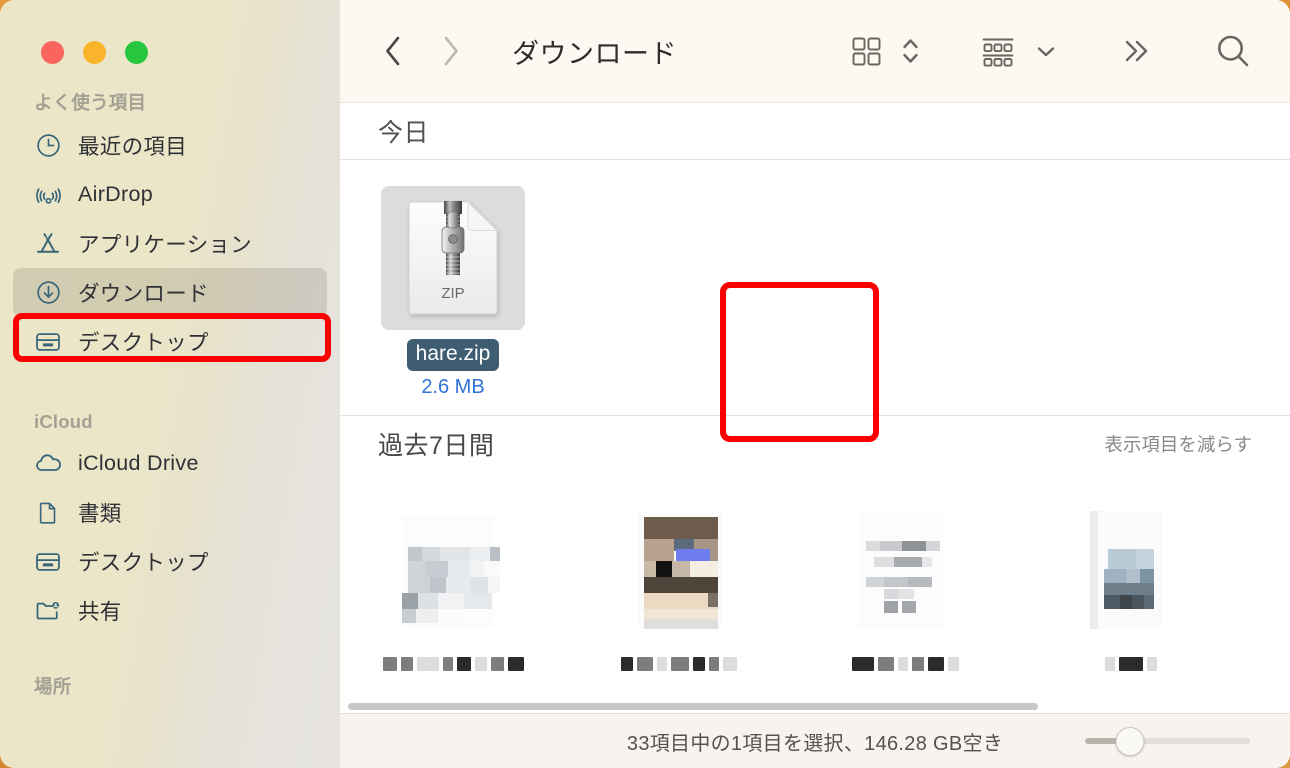 Image resolution: width=1290 pixels, height=768 pixels. I want to click on group-options-group, so click(1019, 51).